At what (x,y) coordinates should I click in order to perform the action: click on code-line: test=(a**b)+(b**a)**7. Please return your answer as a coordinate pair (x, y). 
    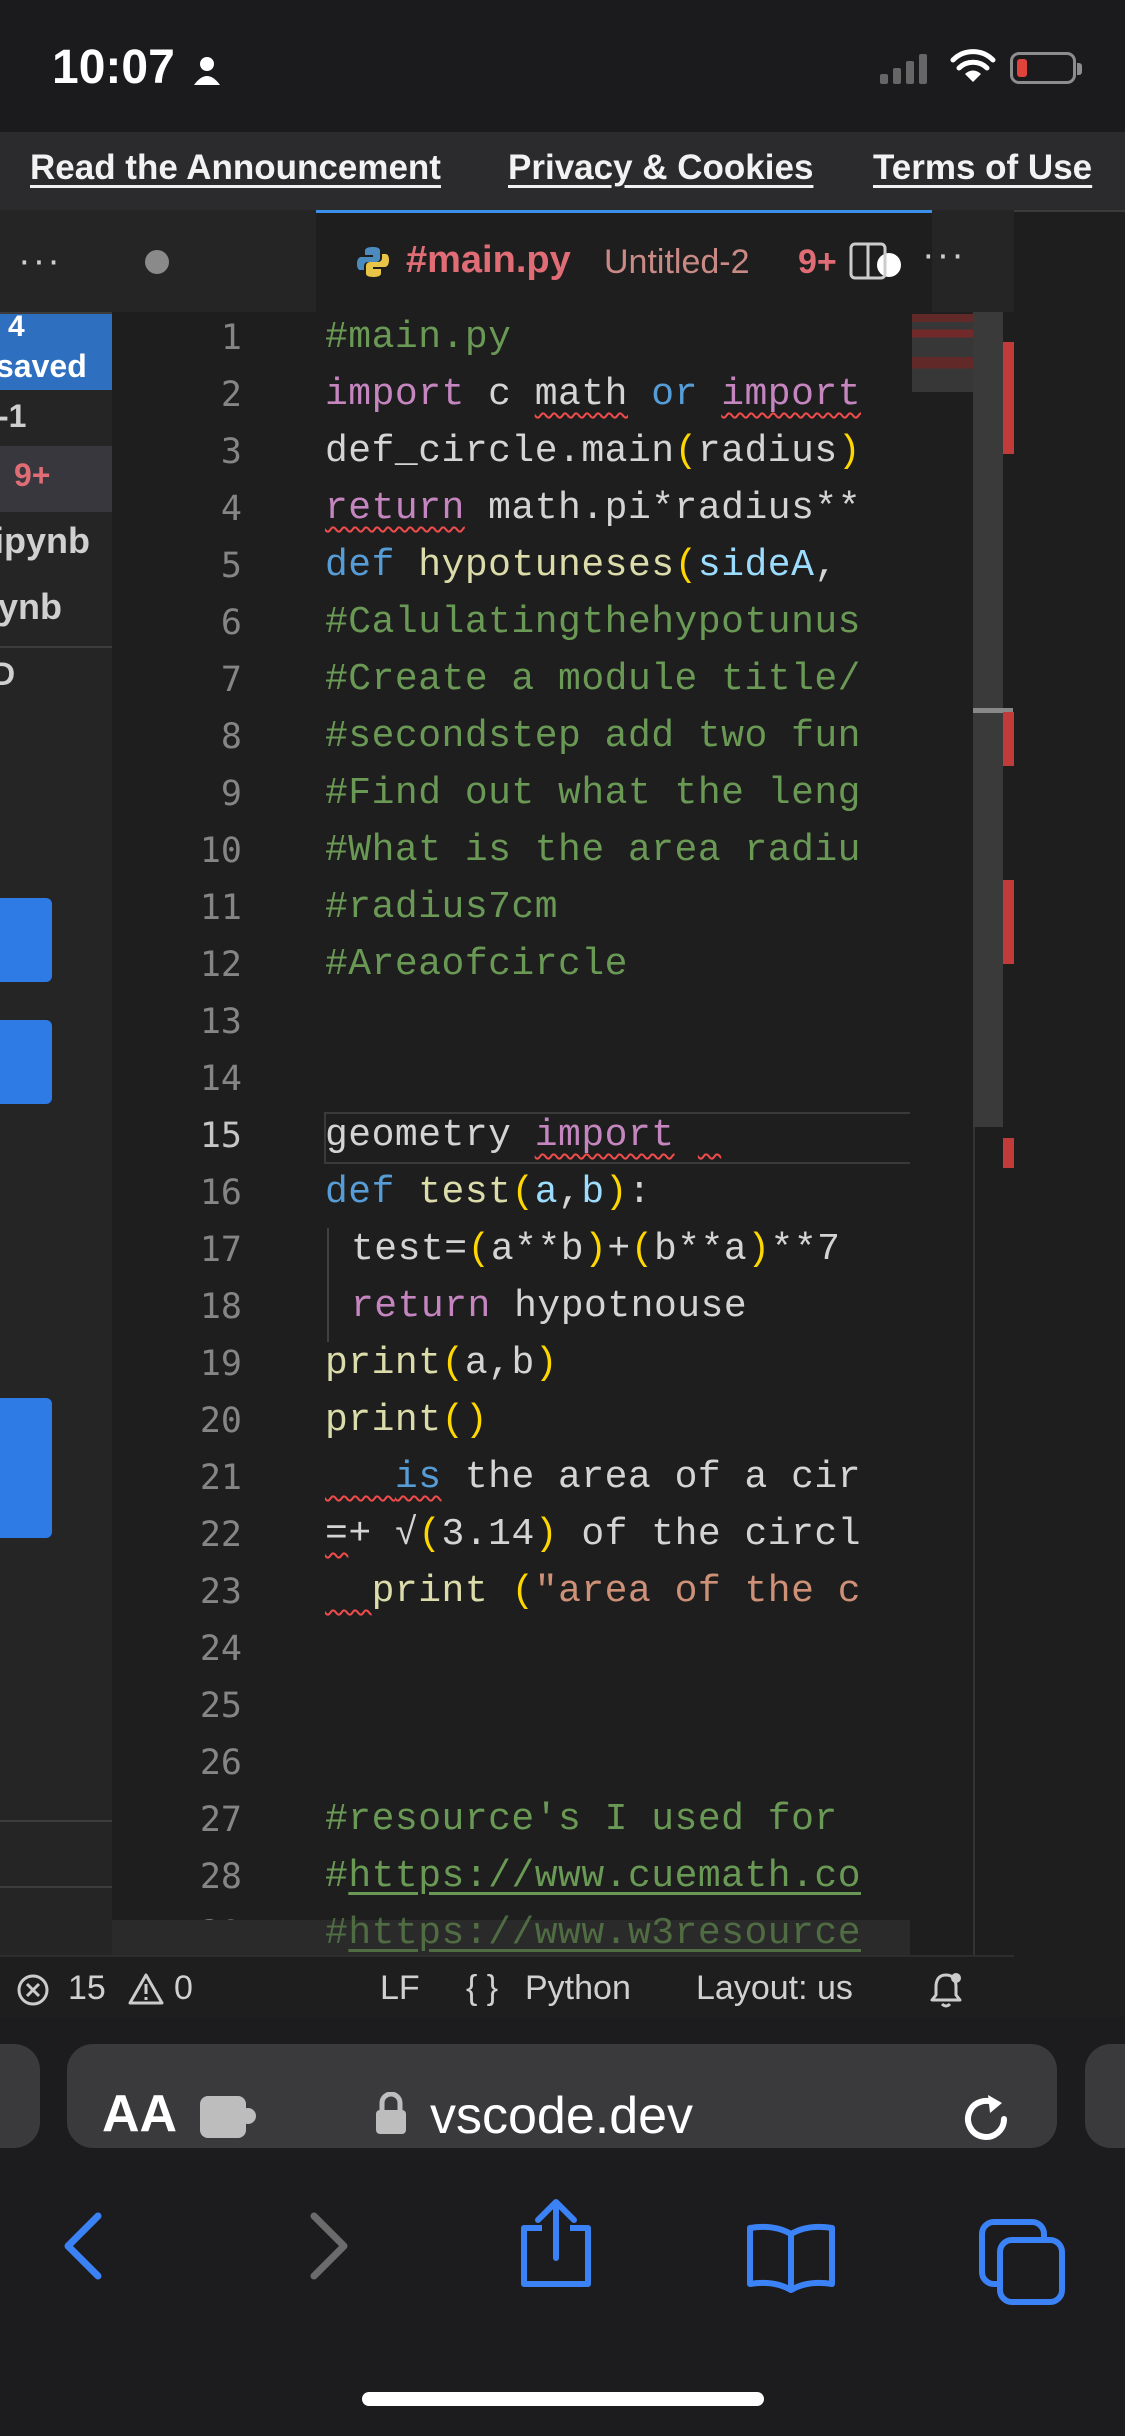
    Looking at the image, I should click on (596, 1249).